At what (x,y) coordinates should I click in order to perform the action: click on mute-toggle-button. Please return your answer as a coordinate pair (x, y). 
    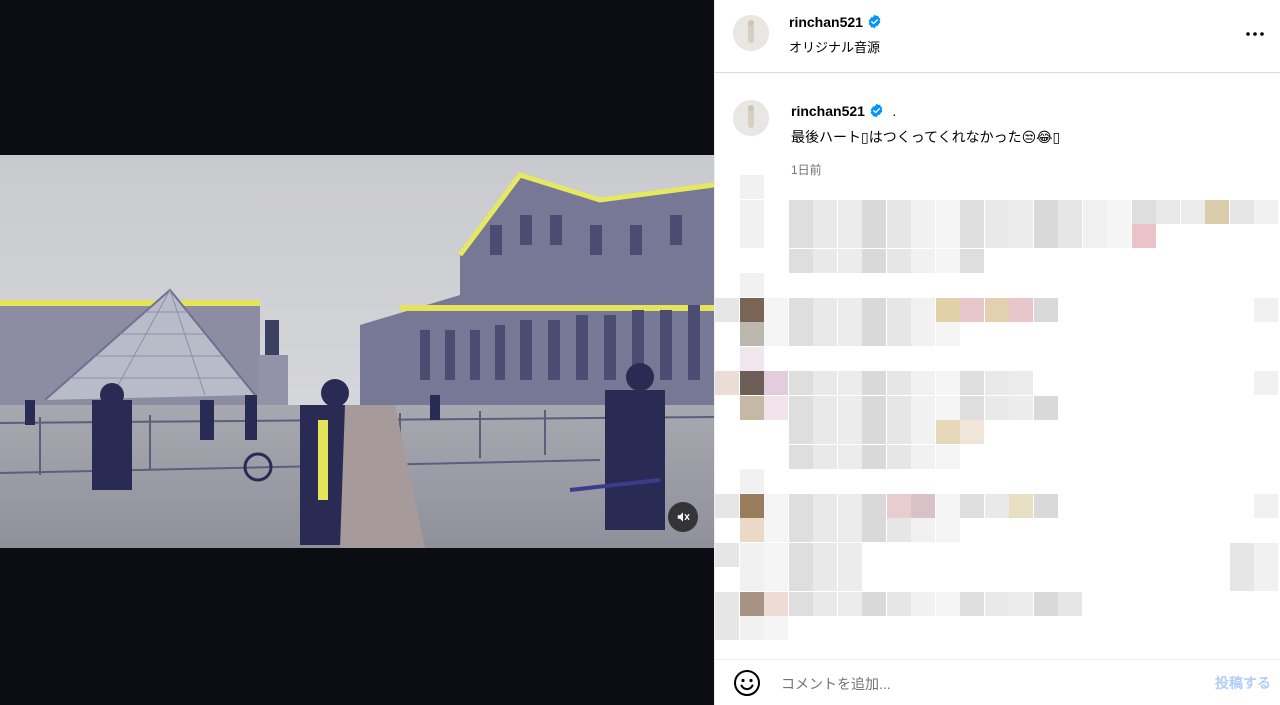
    Looking at the image, I should click on (683, 517).